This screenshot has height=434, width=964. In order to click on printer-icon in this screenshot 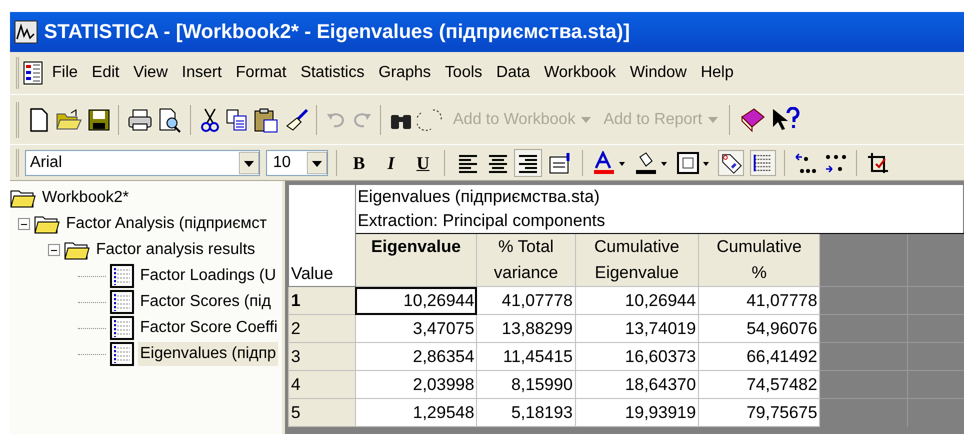, I will do `click(140, 120)`.